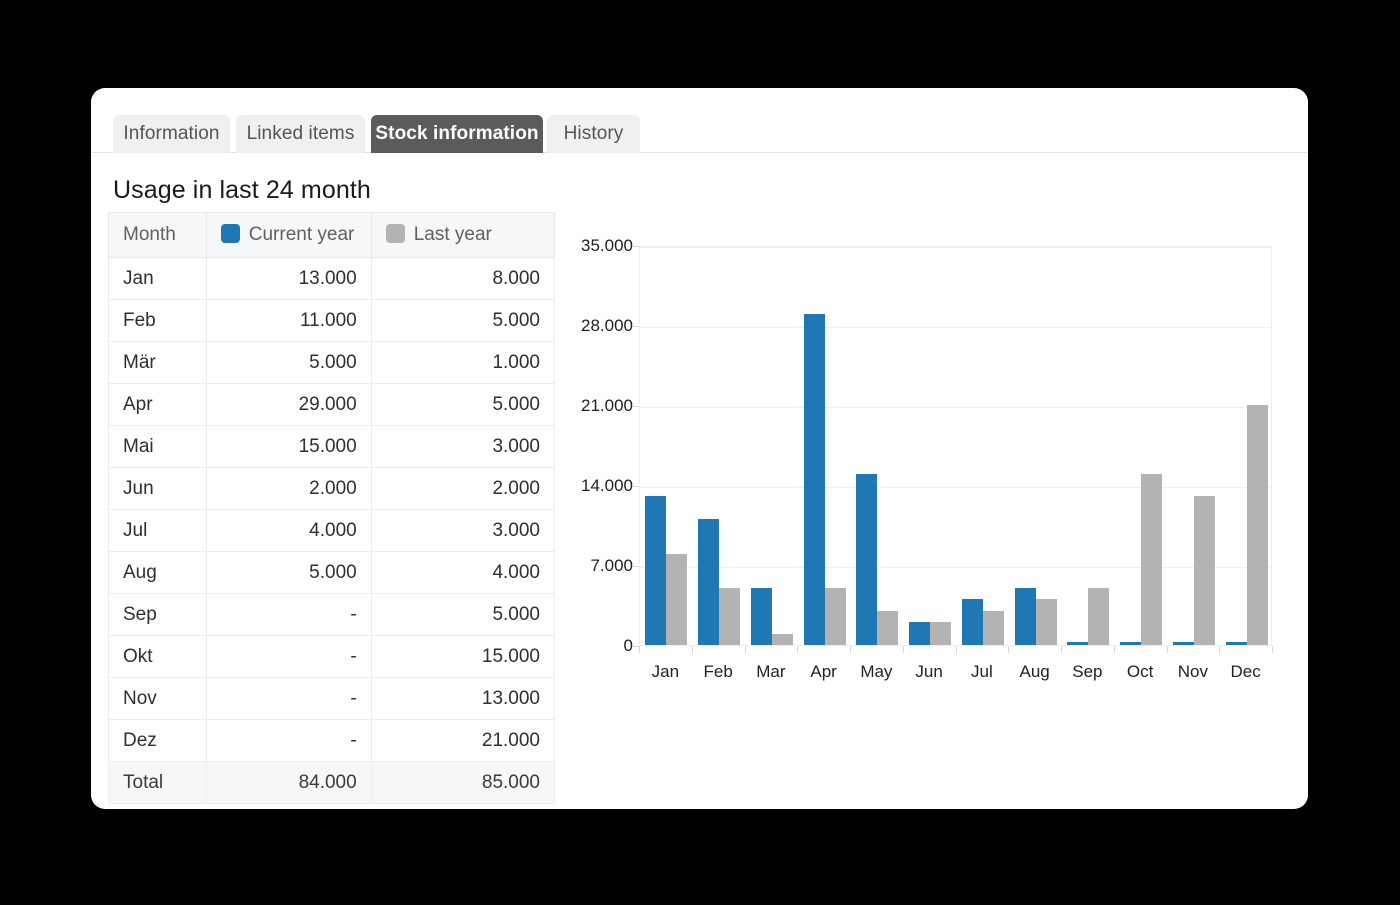 Image resolution: width=1400 pixels, height=905 pixels. Describe the element at coordinates (288, 782) in the screenshot. I see `cell-total-current-year: 84.000` at that location.